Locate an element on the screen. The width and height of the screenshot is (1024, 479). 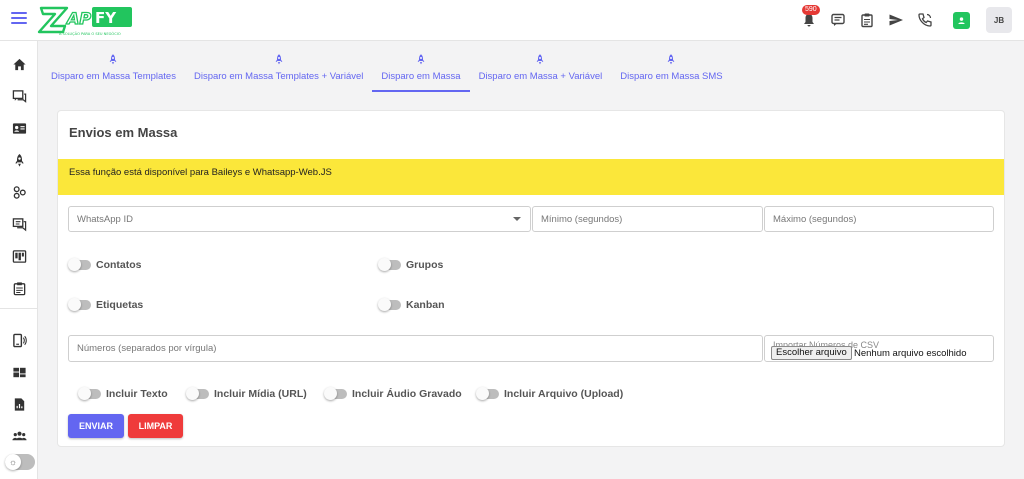
home-icon is located at coordinates (19, 64).